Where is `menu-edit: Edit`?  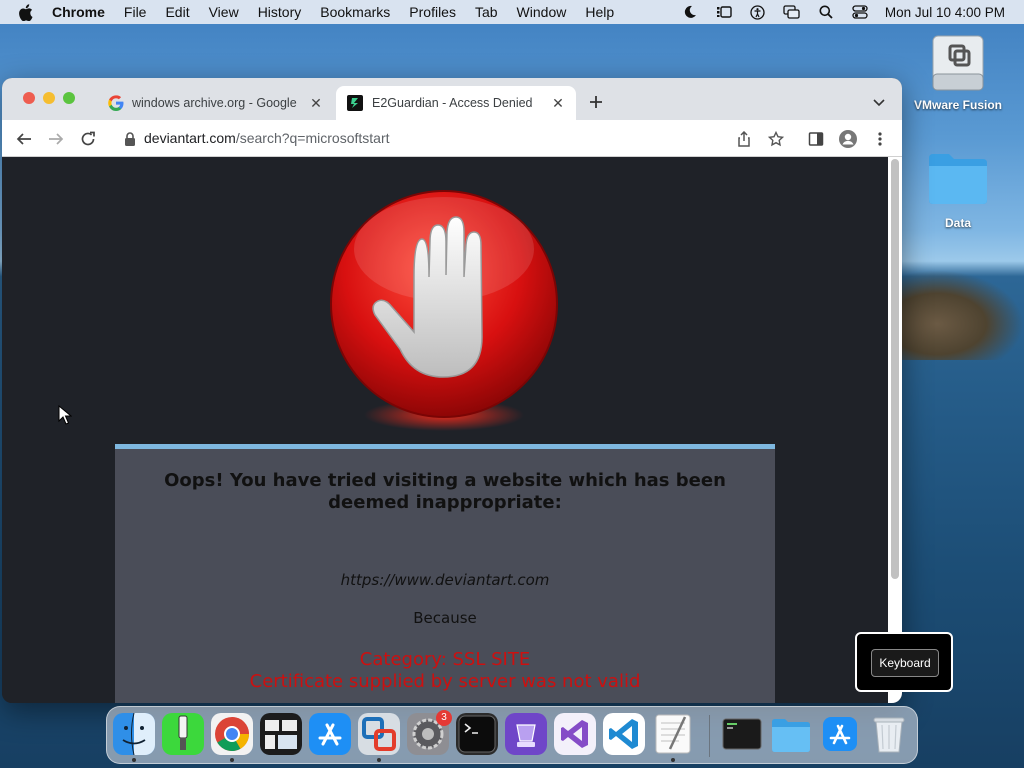 menu-edit: Edit is located at coordinates (177, 12).